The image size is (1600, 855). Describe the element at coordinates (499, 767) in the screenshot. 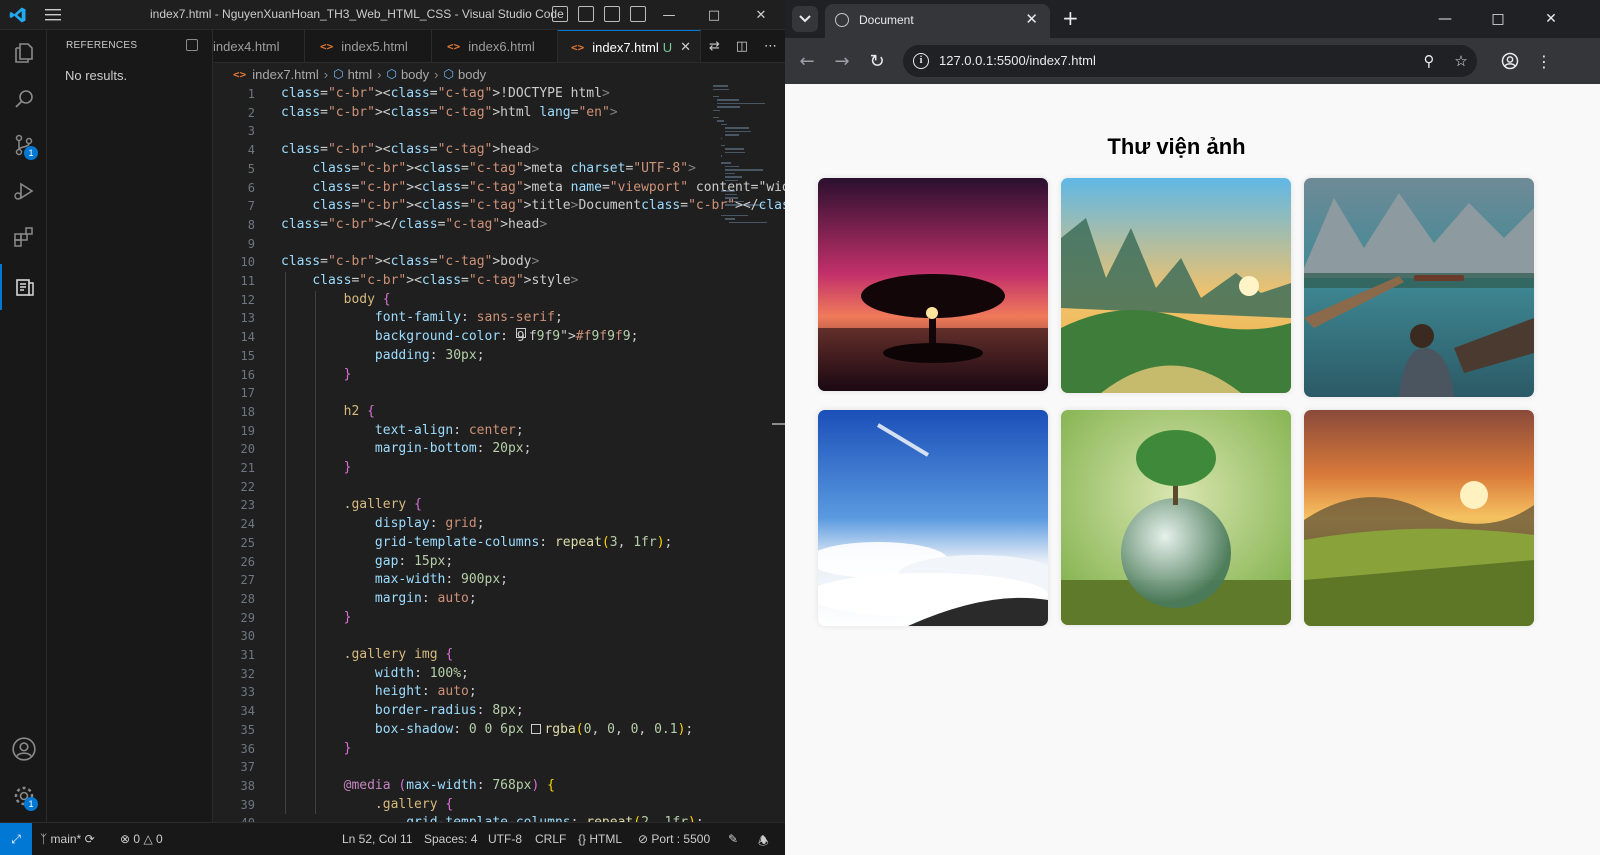

I see `code-line: 37` at that location.